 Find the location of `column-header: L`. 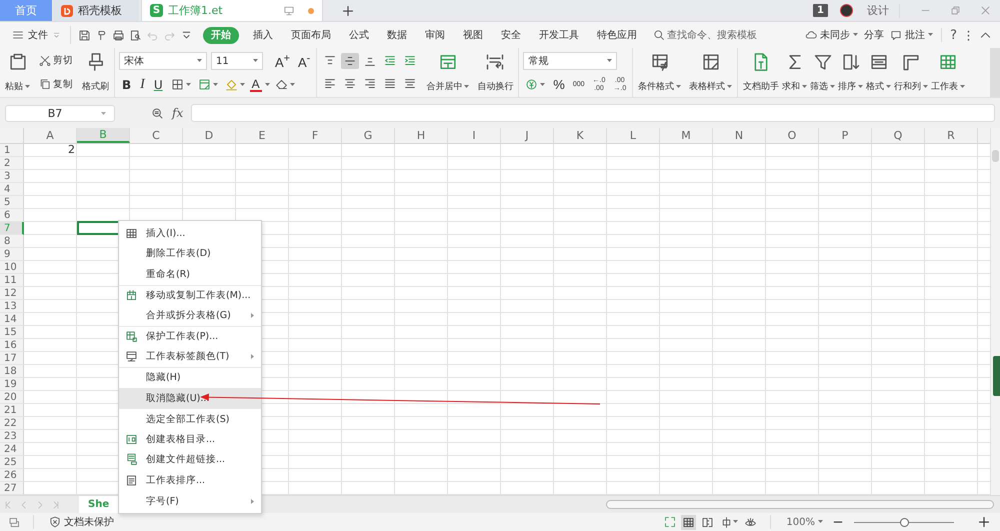

column-header: L is located at coordinates (633, 135).